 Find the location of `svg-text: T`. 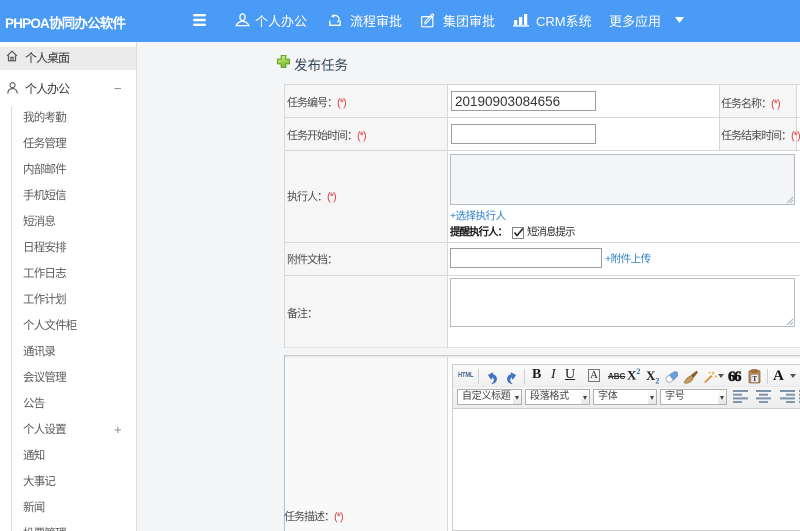

svg-text: T is located at coordinates (754, 379).